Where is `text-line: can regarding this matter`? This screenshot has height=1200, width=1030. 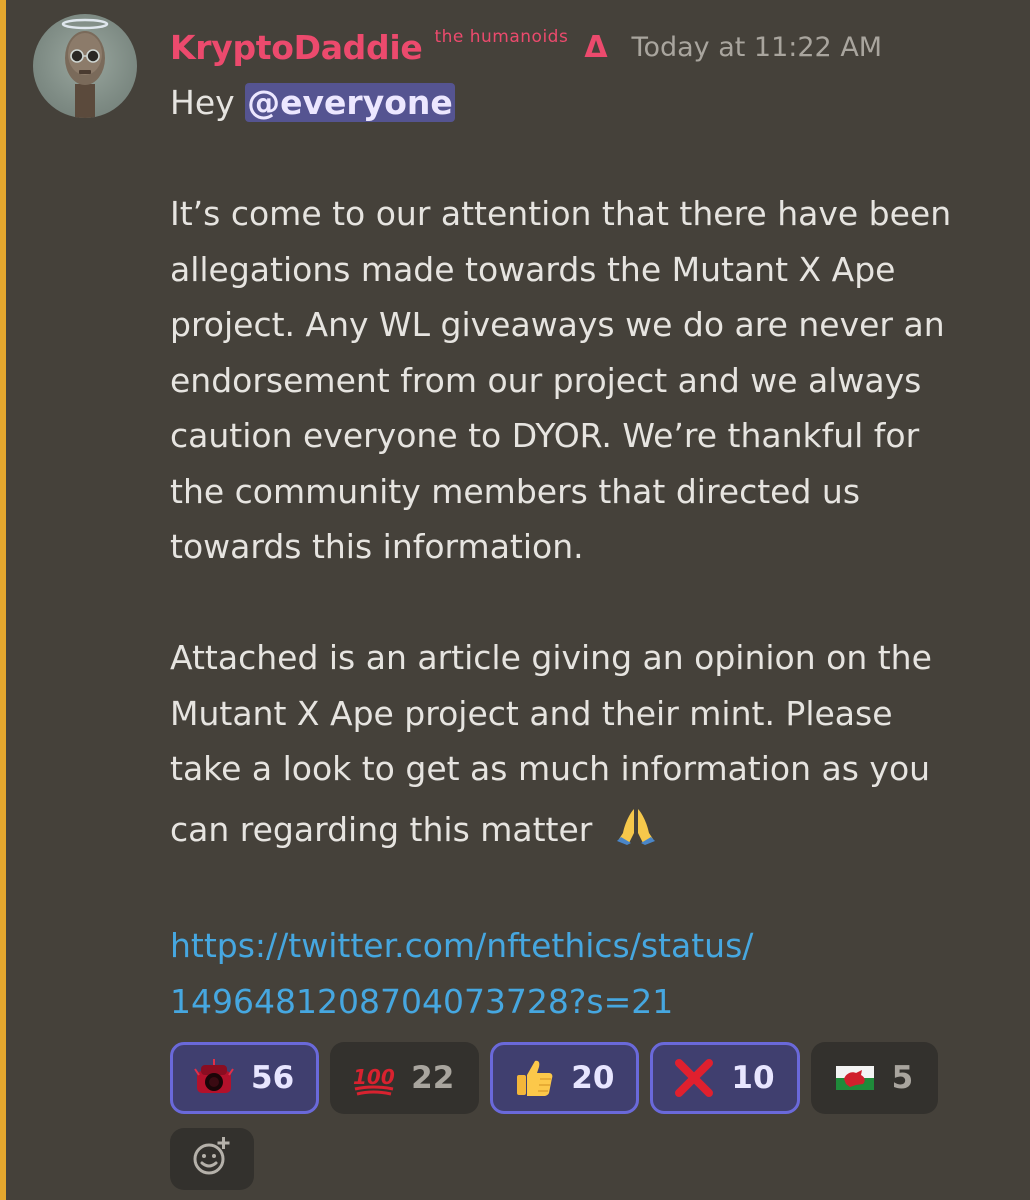 text-line: can regarding this matter is located at coordinates (381, 829).